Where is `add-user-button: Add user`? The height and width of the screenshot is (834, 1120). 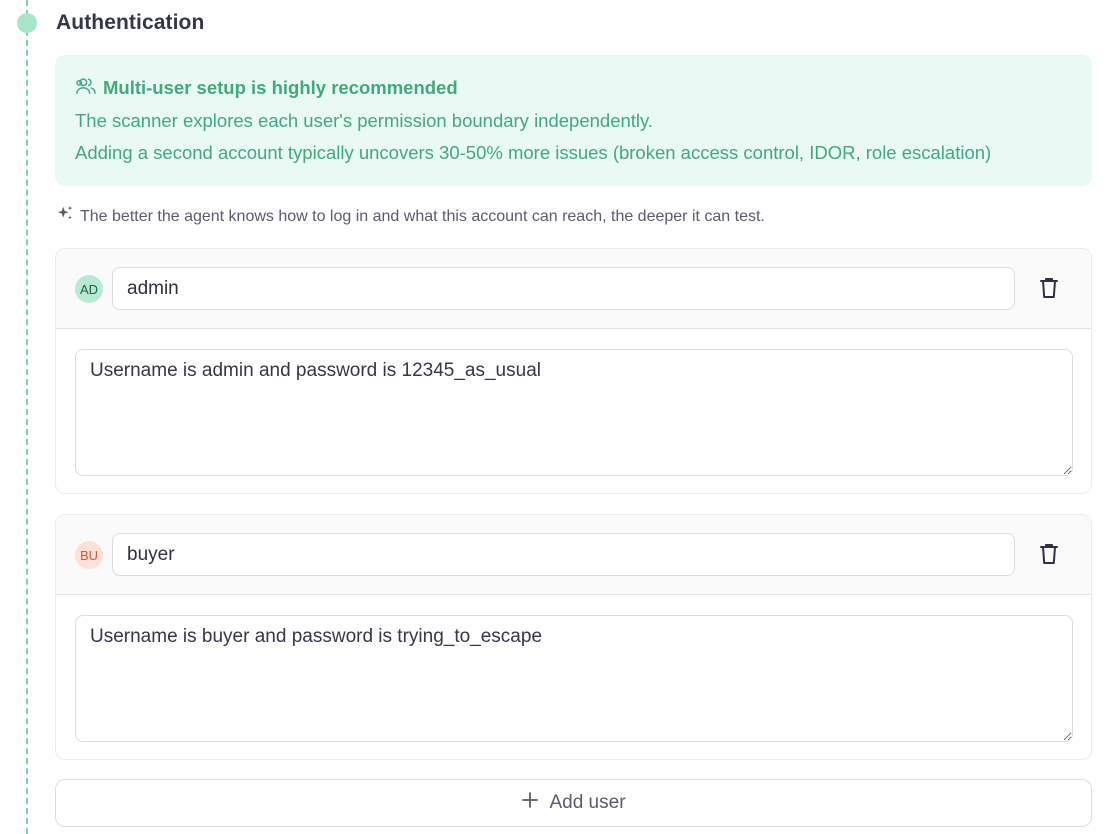 add-user-button: Add user is located at coordinates (573, 803).